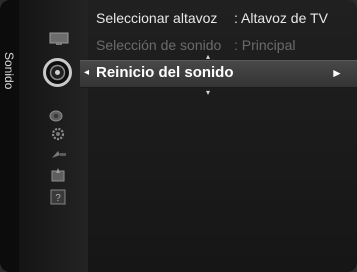 This screenshot has height=272, width=357. What do you see at coordinates (59, 155) in the screenshot?
I see `input-icon` at bounding box center [59, 155].